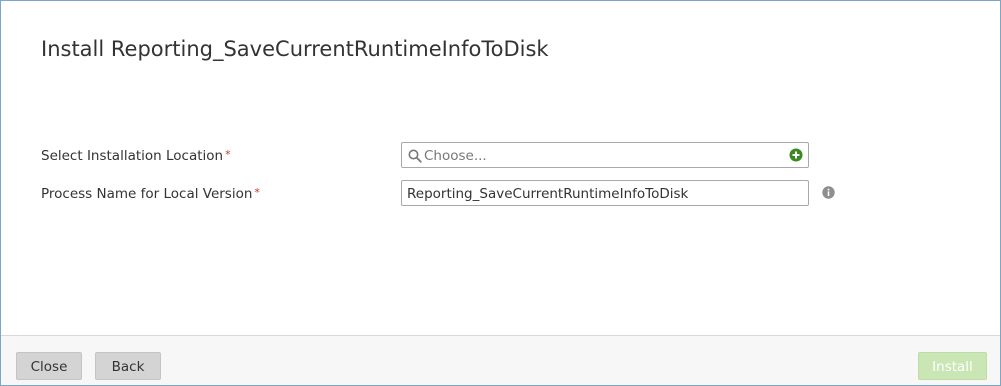 This screenshot has height=386, width=1001. What do you see at coordinates (500, 360) in the screenshot?
I see `dialog-footer: Close Back Install` at bounding box center [500, 360].